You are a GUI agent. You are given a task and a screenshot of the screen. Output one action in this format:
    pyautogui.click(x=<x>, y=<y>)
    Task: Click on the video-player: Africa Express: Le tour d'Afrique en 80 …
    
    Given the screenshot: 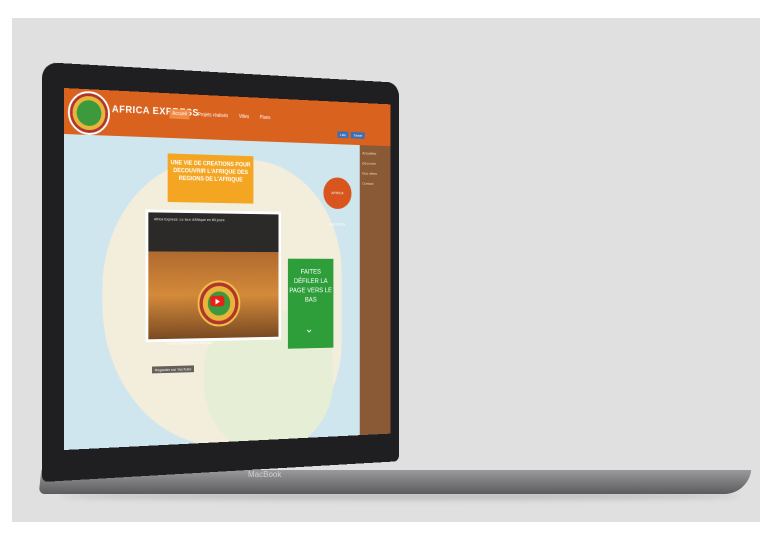 What is the action you would take?
    pyautogui.click(x=213, y=275)
    